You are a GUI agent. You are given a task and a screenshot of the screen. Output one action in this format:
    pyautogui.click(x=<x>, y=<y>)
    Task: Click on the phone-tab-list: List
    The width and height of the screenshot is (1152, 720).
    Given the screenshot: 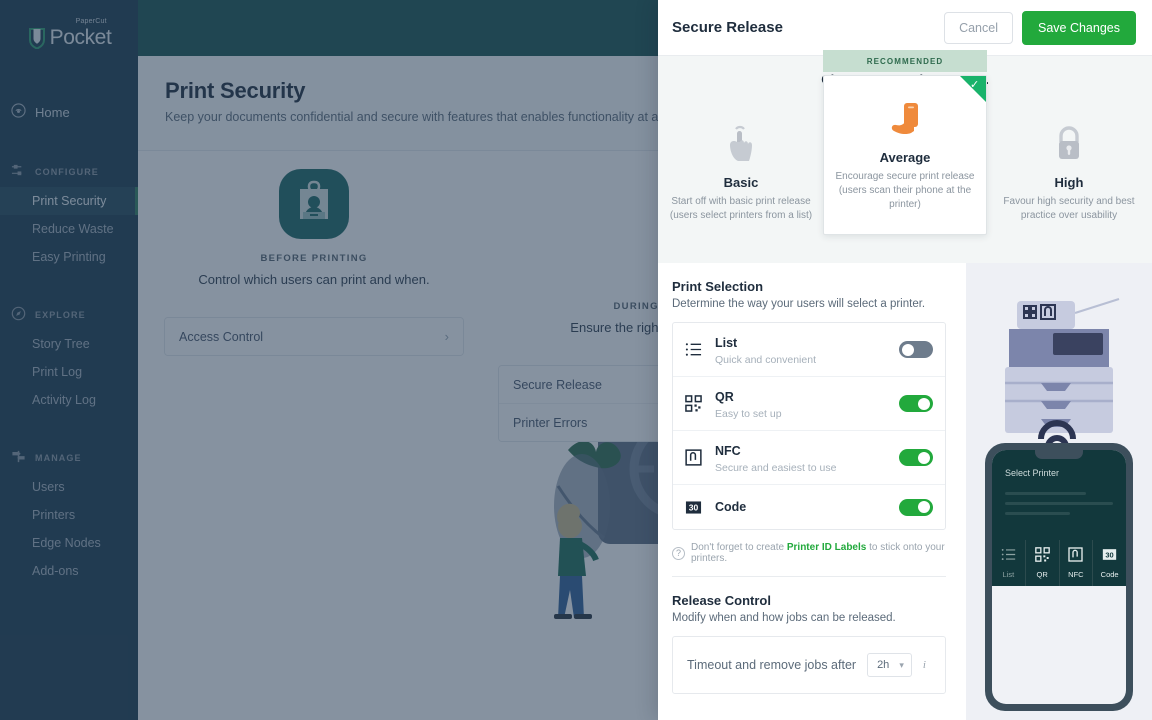 What is the action you would take?
    pyautogui.click(x=1009, y=563)
    